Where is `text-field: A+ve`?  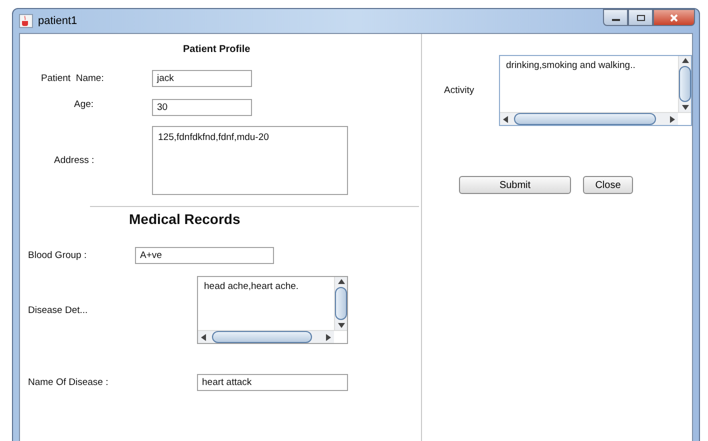
text-field: A+ve is located at coordinates (204, 255).